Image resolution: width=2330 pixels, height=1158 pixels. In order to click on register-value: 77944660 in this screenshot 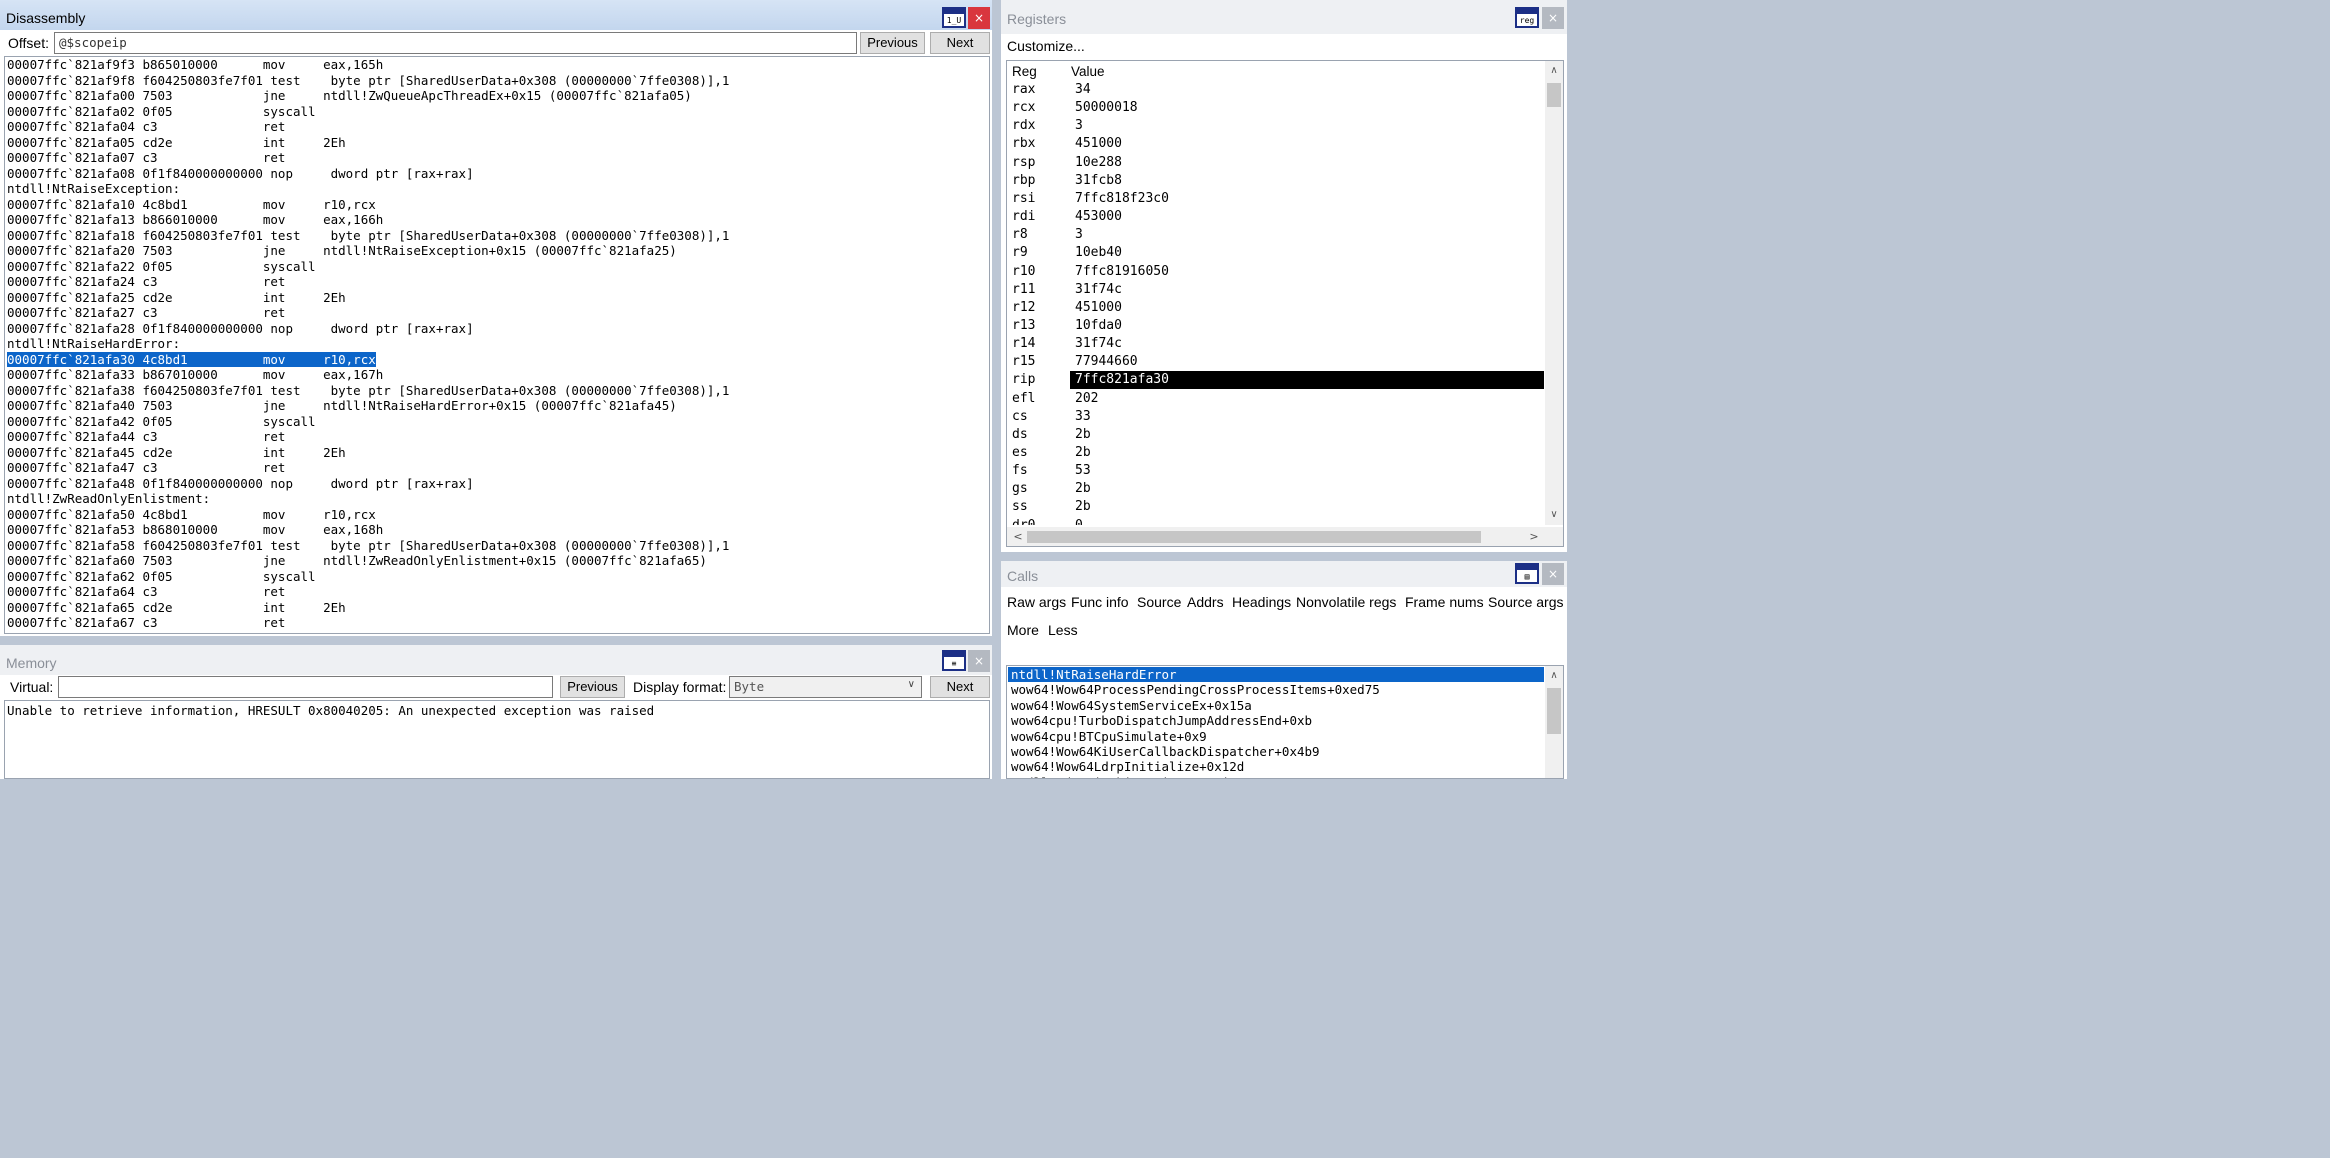, I will do `click(1307, 362)`.